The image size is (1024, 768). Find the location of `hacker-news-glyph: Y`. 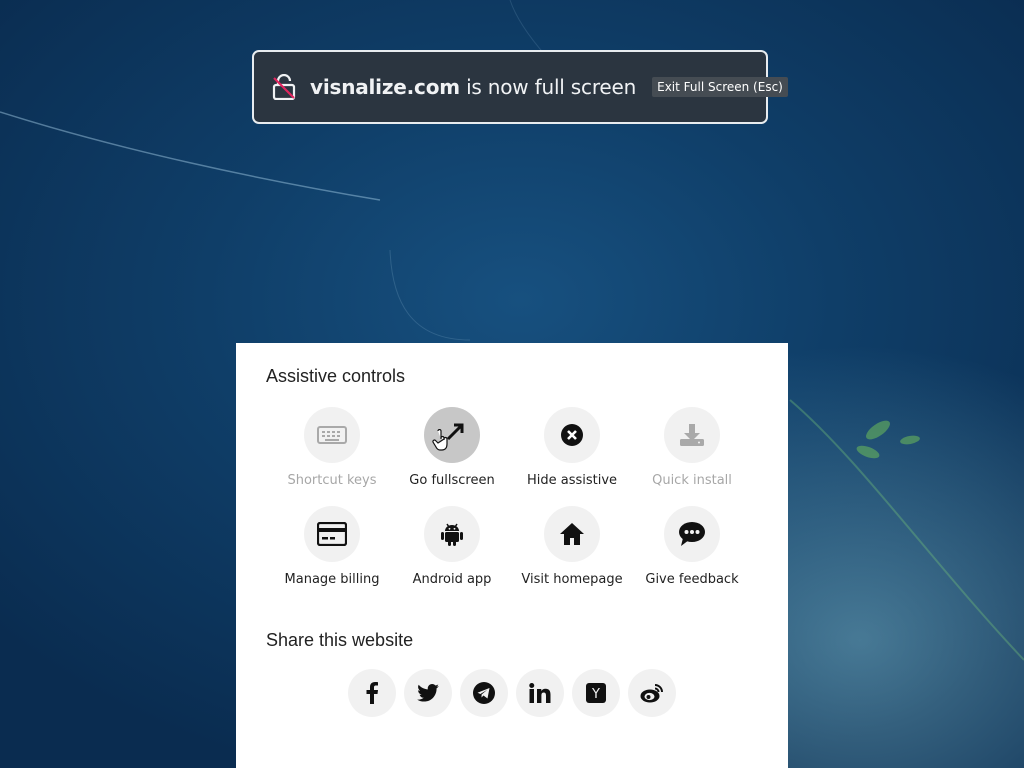

hacker-news-glyph: Y is located at coordinates (595, 694).